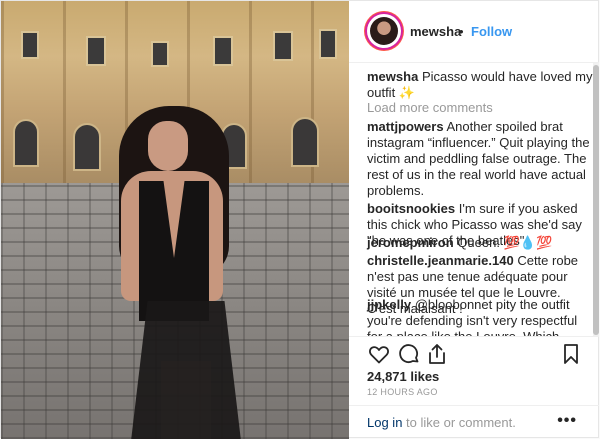  What do you see at coordinates (567, 421) in the screenshot?
I see `more-options-icon: •••` at bounding box center [567, 421].